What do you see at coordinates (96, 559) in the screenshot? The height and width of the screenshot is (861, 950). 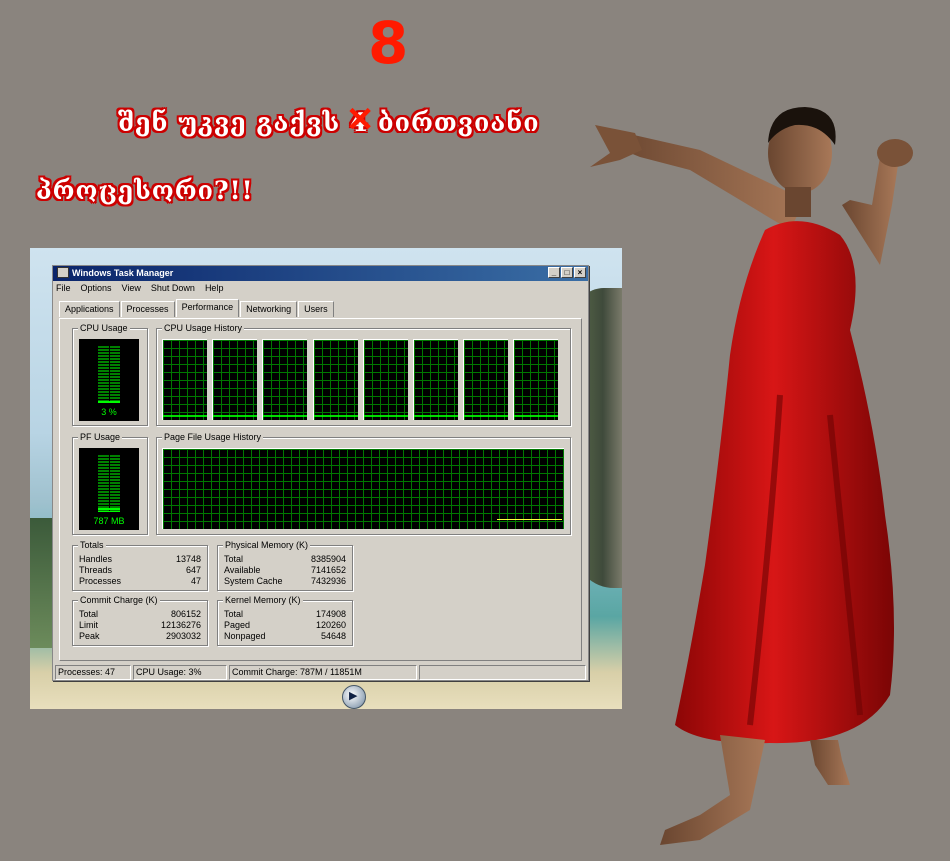 I see `stat-label: Handles` at bounding box center [96, 559].